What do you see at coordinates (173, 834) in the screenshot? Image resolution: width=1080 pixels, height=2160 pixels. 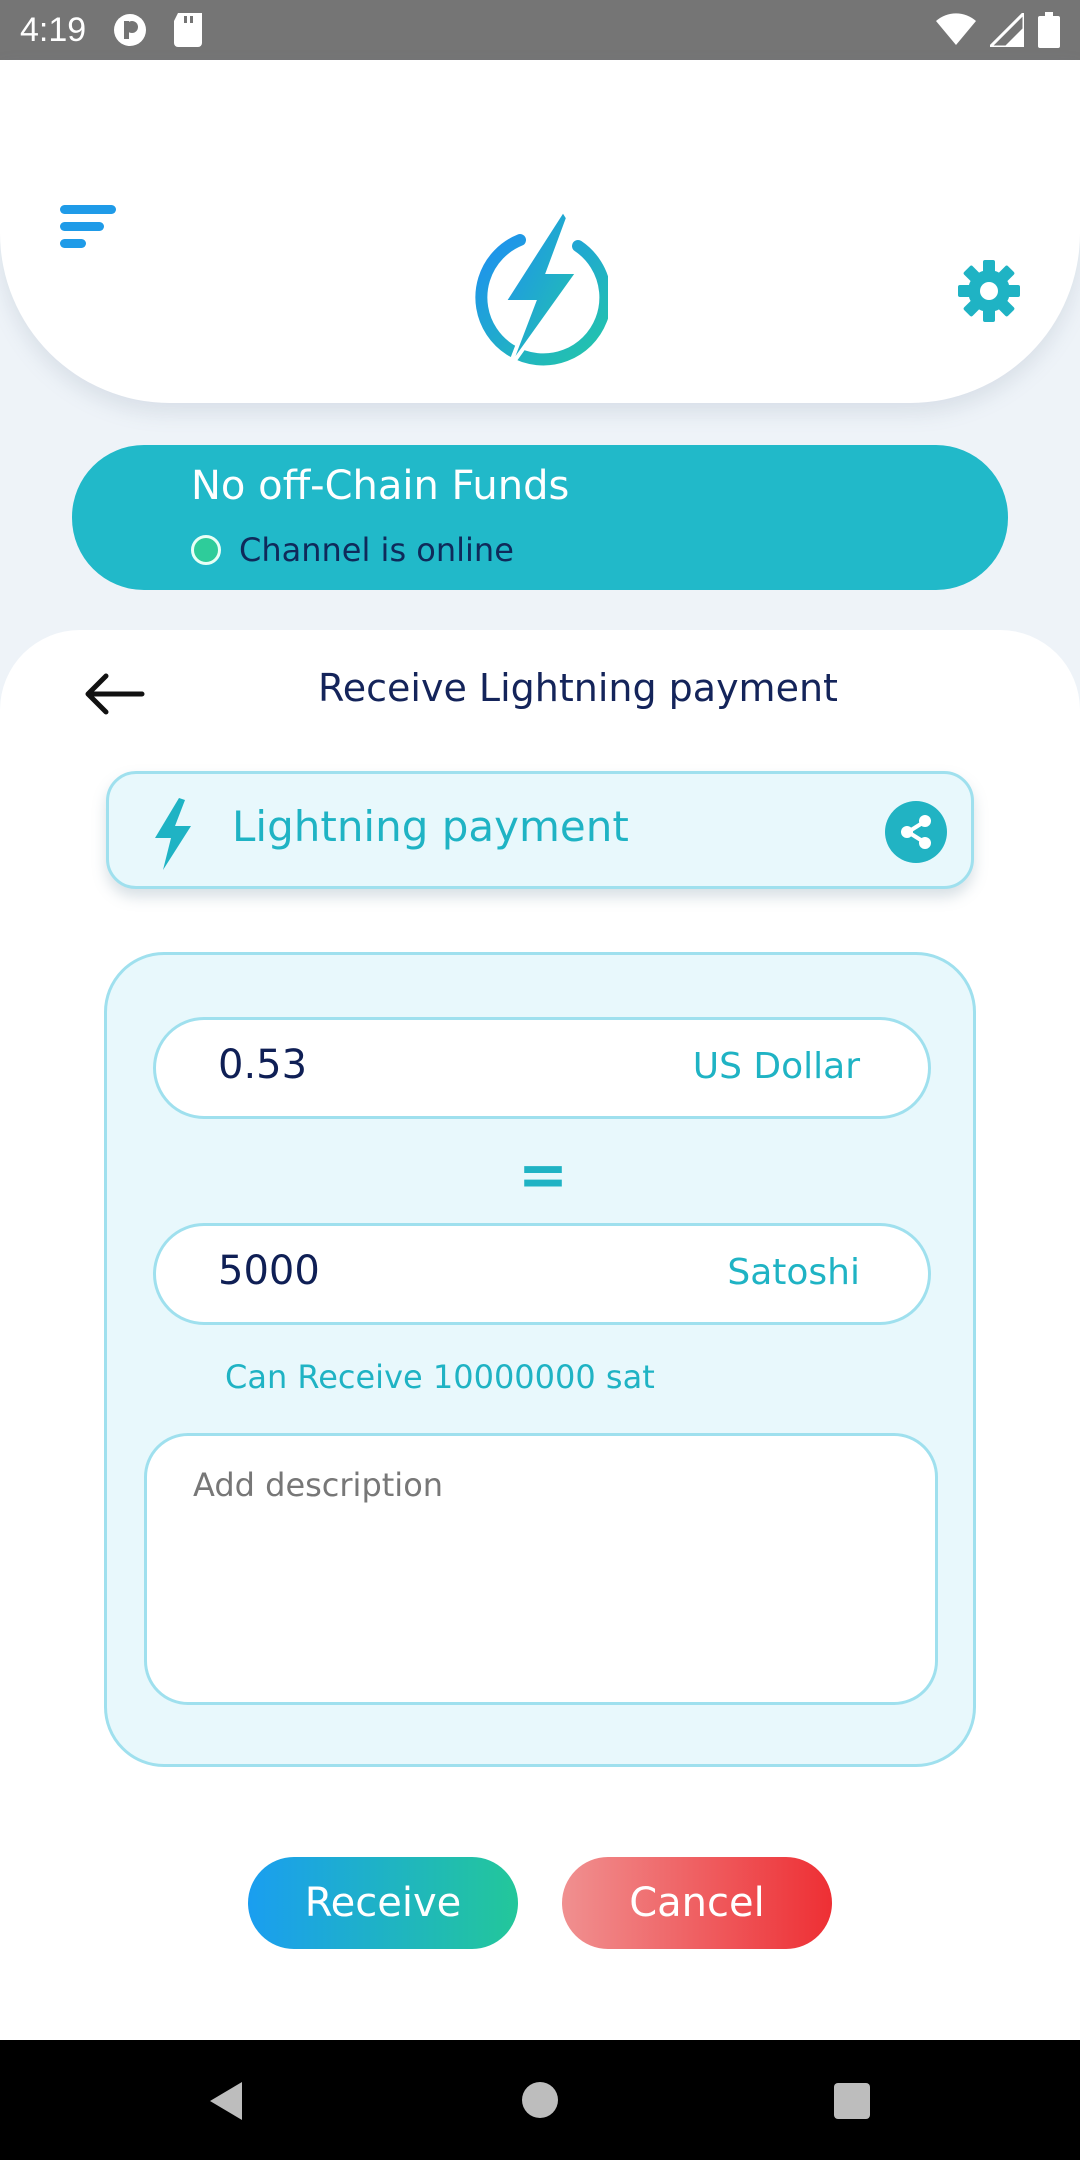 I see `lightning-bolt-icon` at bounding box center [173, 834].